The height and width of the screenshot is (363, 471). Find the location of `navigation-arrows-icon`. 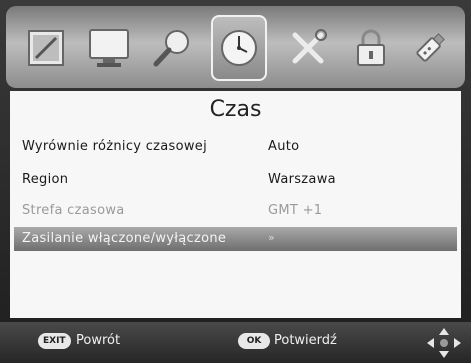

navigation-arrows-icon is located at coordinates (444, 343).